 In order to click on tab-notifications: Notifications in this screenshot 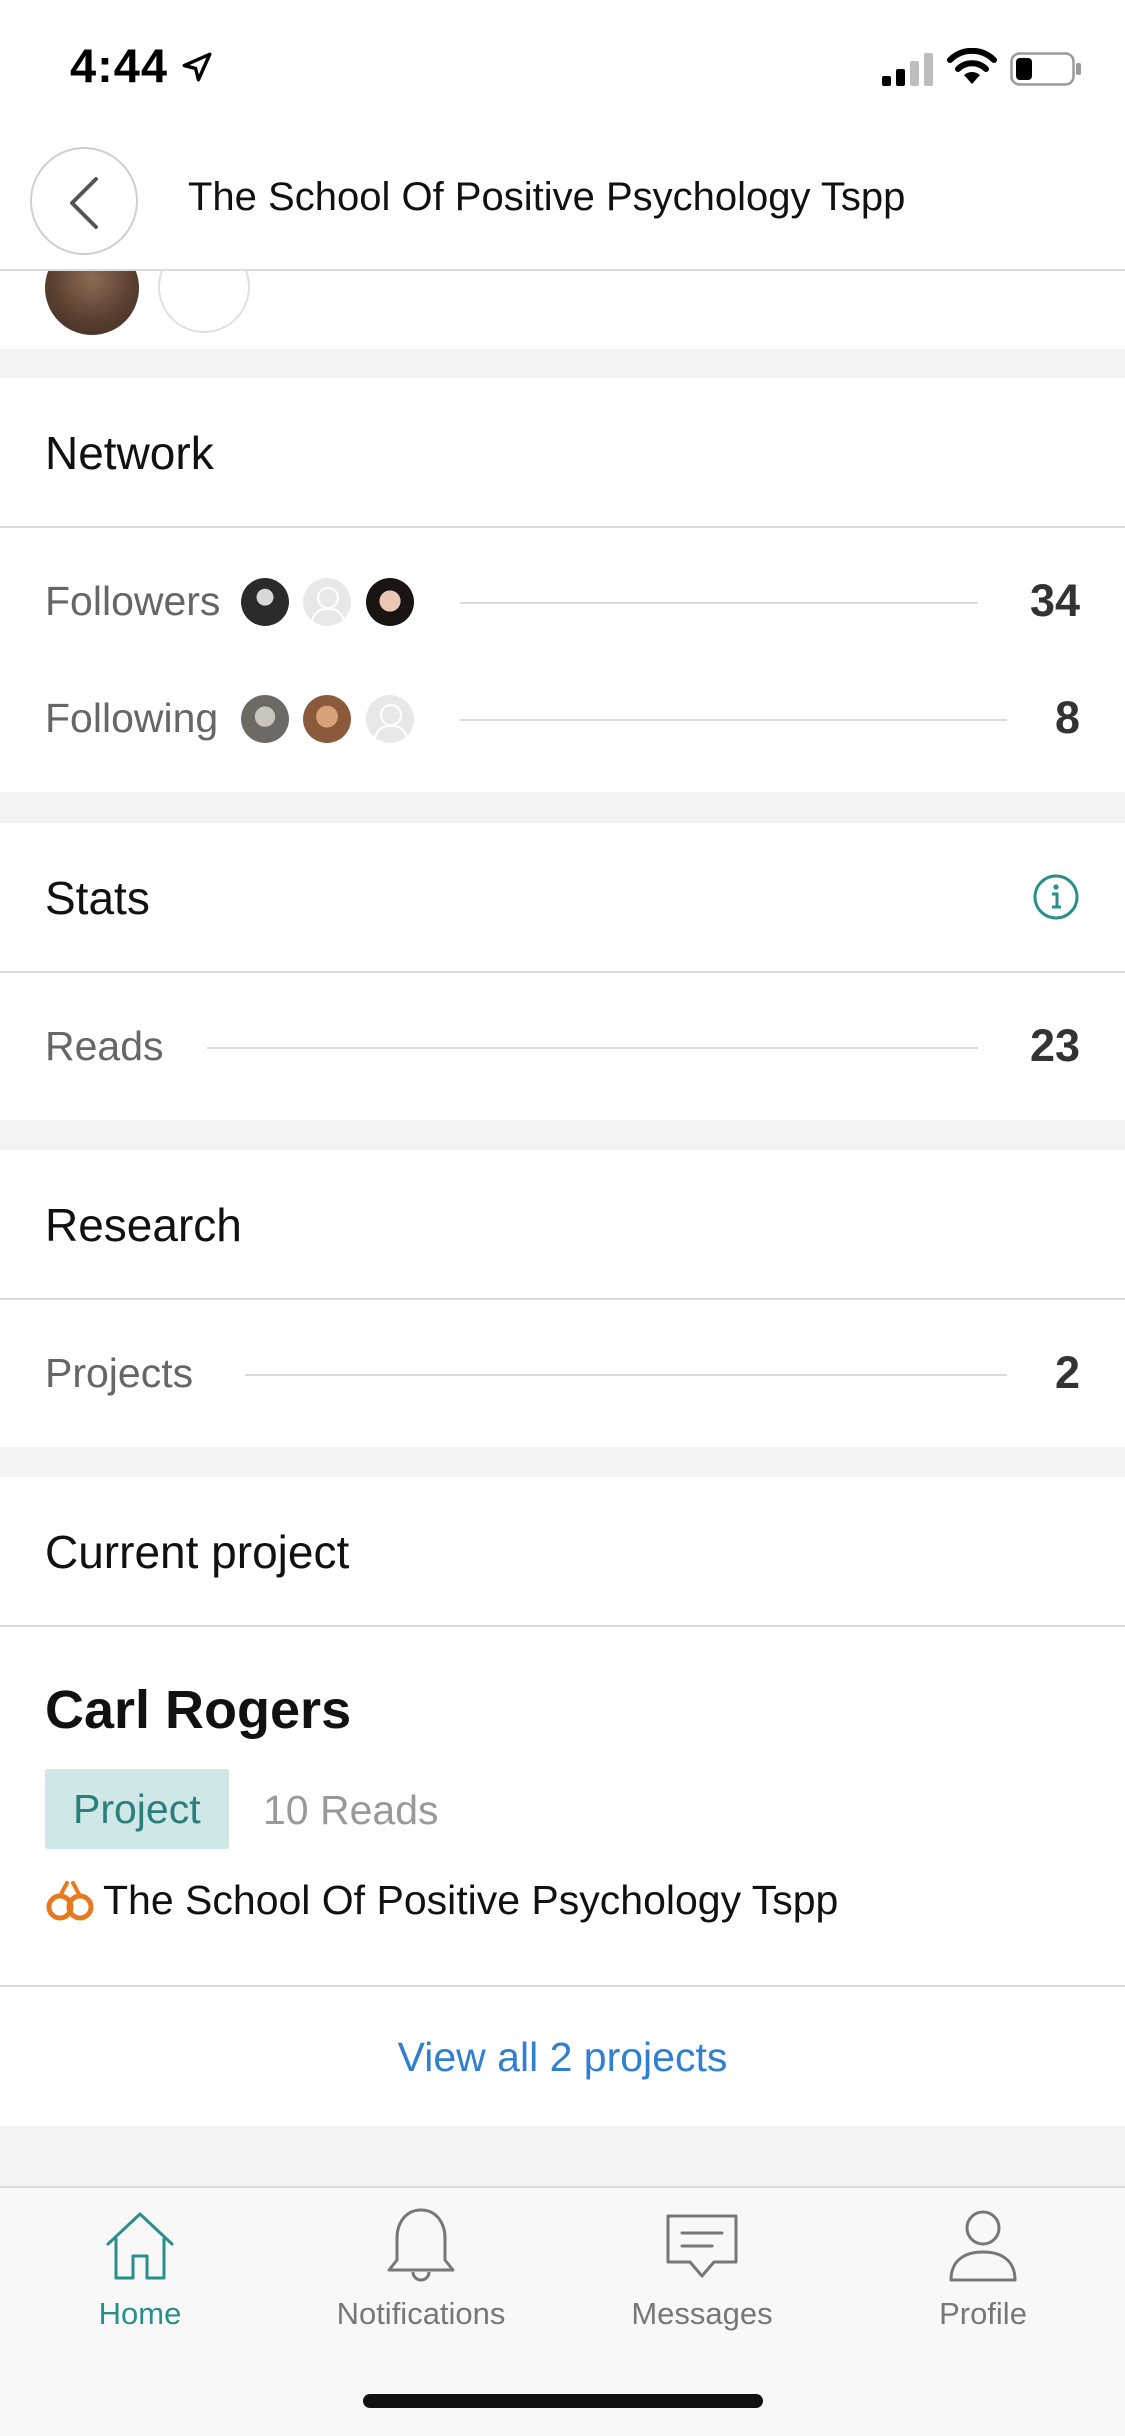, I will do `click(421, 2269)`.